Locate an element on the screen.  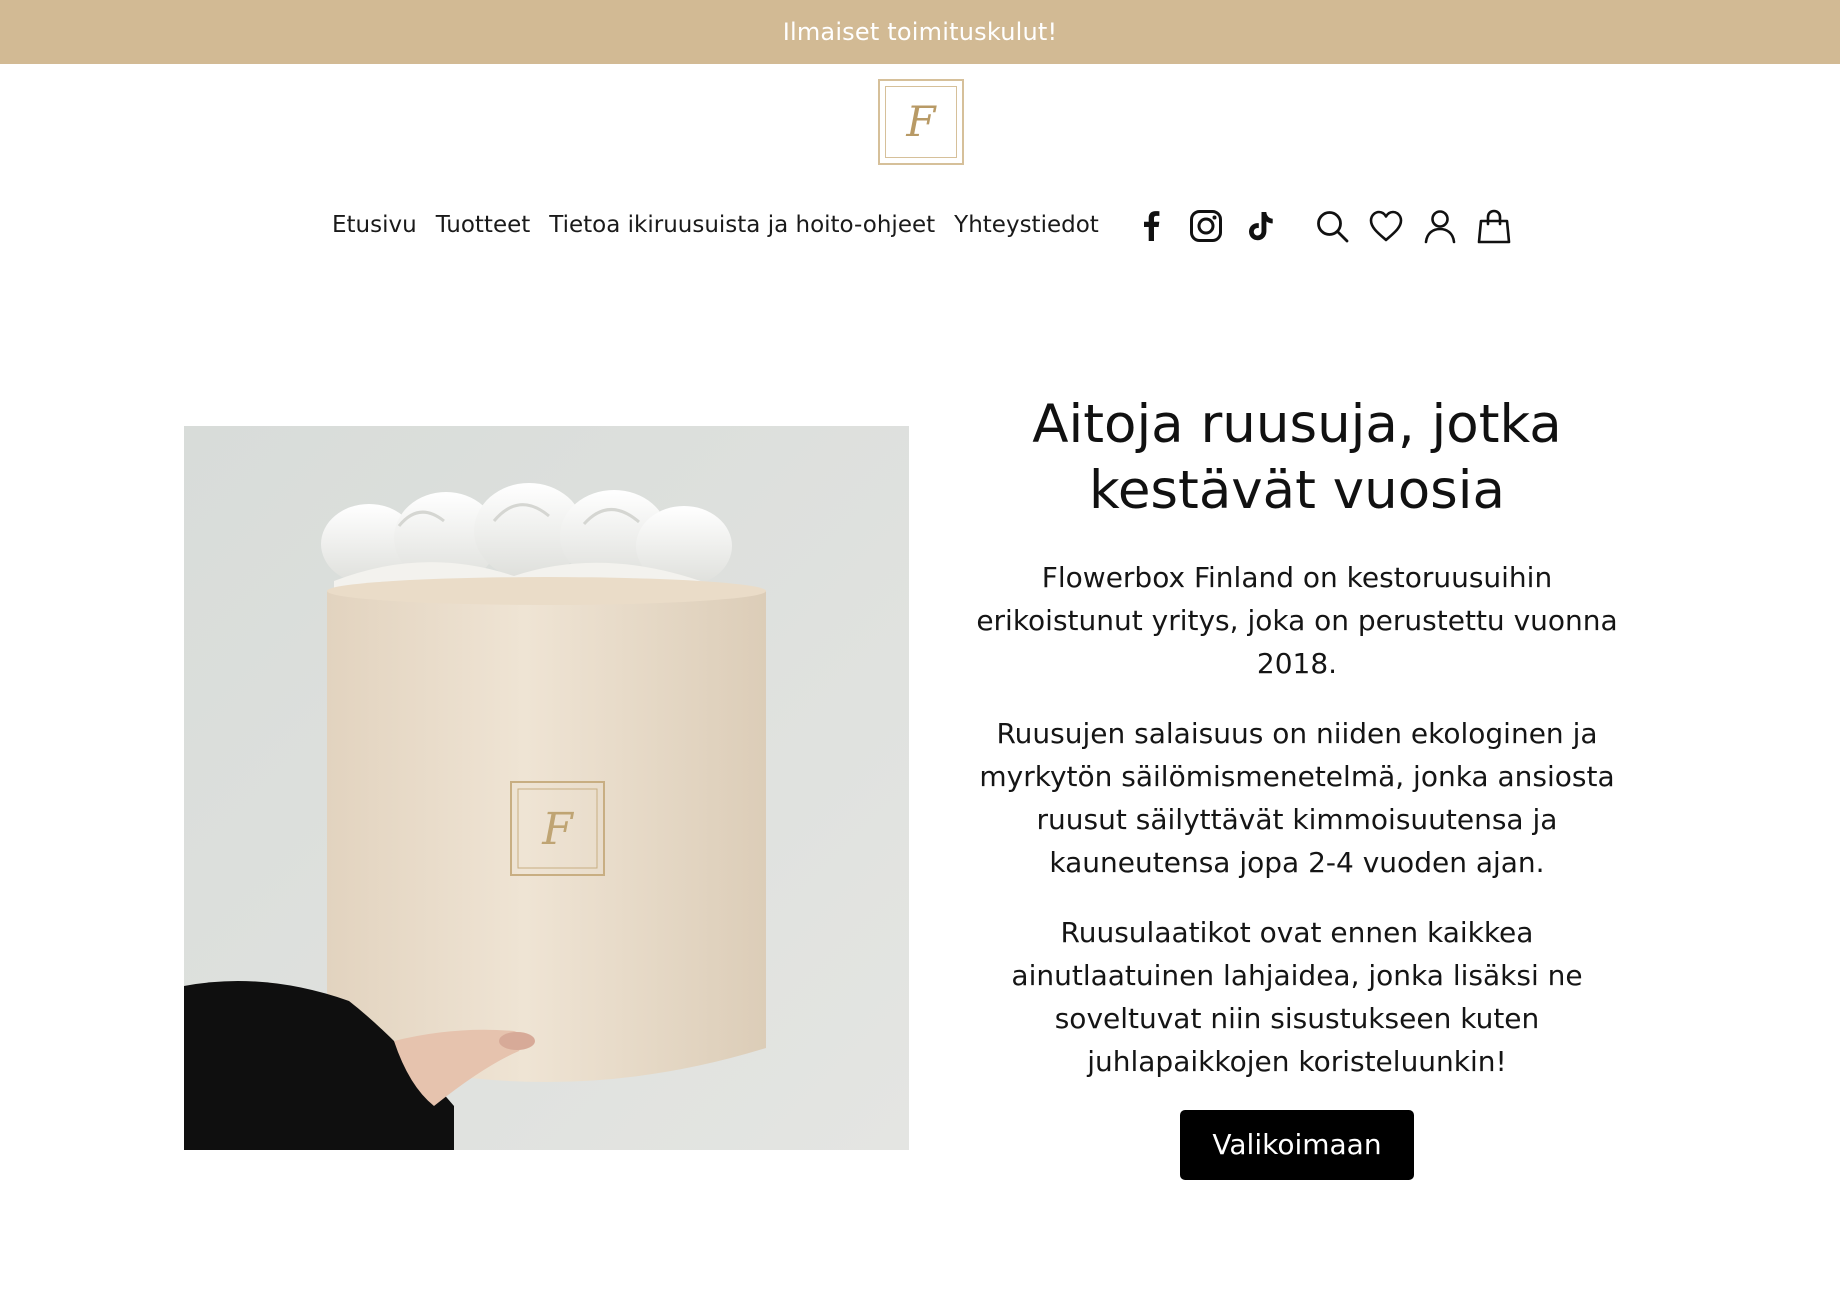
announcement-text: Ilmaiset toimituskulut! is located at coordinates (920, 32).